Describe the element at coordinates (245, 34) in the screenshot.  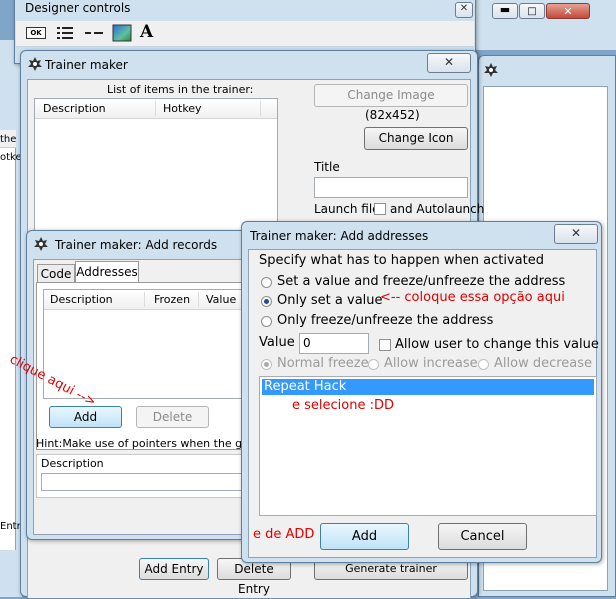
I see `toolbar: OK A` at that location.